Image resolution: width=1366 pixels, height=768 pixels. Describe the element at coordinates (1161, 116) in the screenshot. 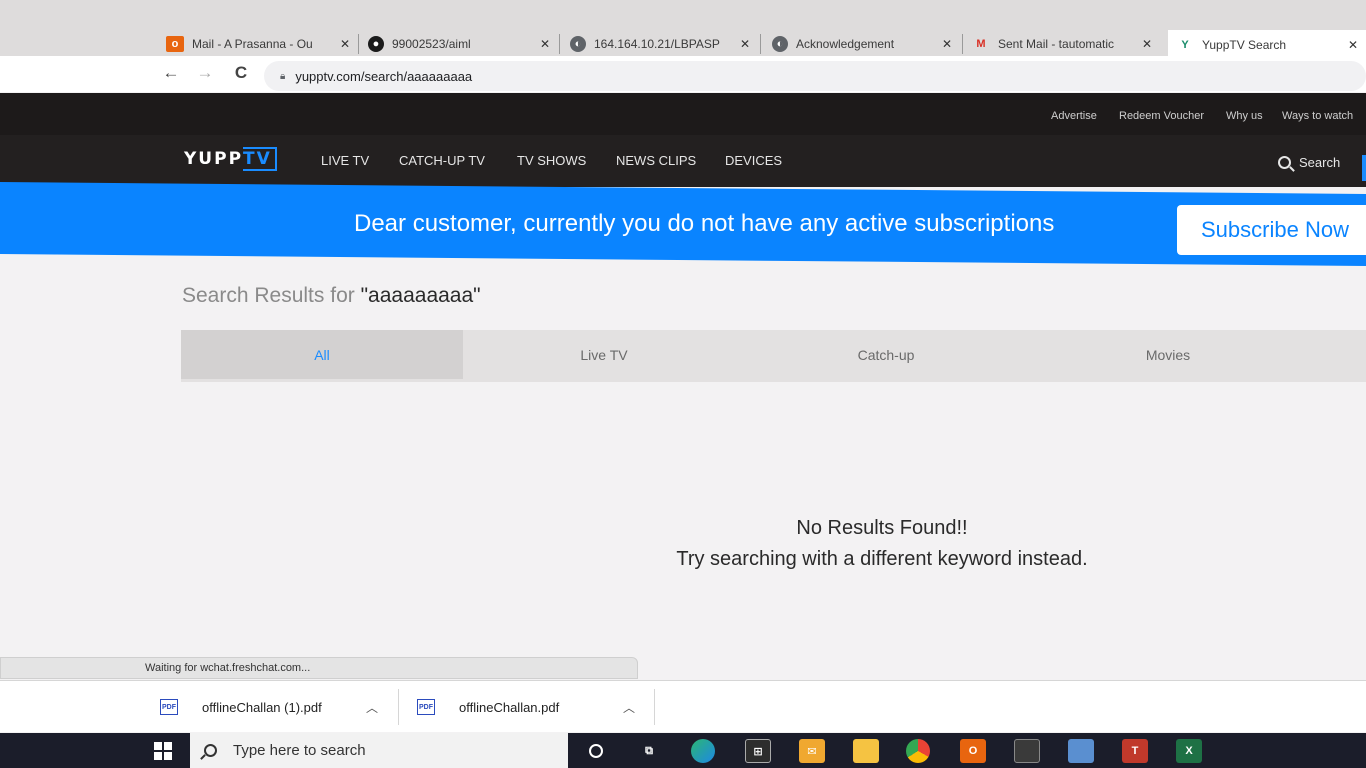

I see `redeem-voucher-link: Redeem Voucher` at that location.